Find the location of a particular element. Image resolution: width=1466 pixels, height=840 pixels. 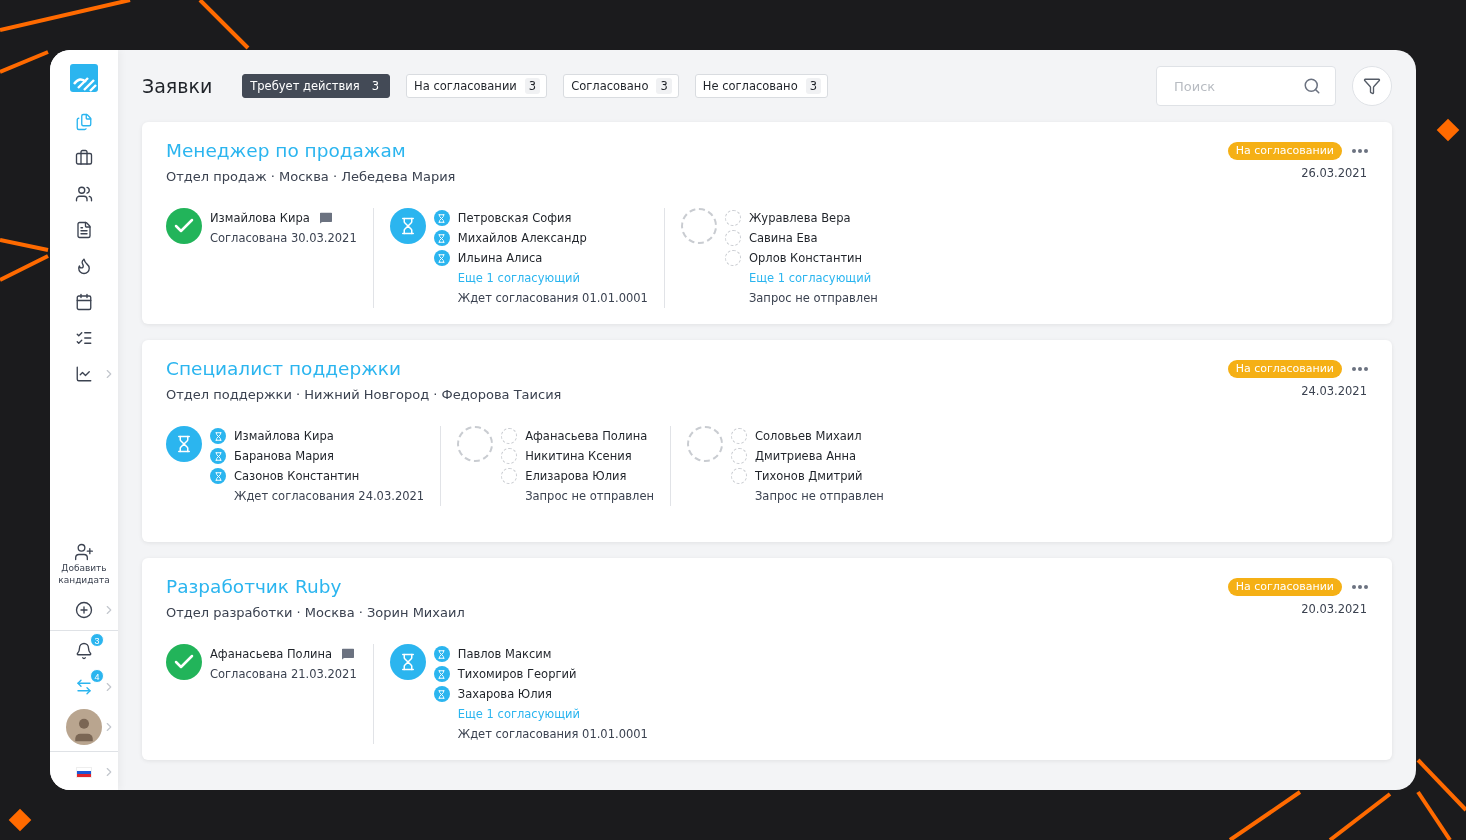

briefcase-icon is located at coordinates (84, 158).